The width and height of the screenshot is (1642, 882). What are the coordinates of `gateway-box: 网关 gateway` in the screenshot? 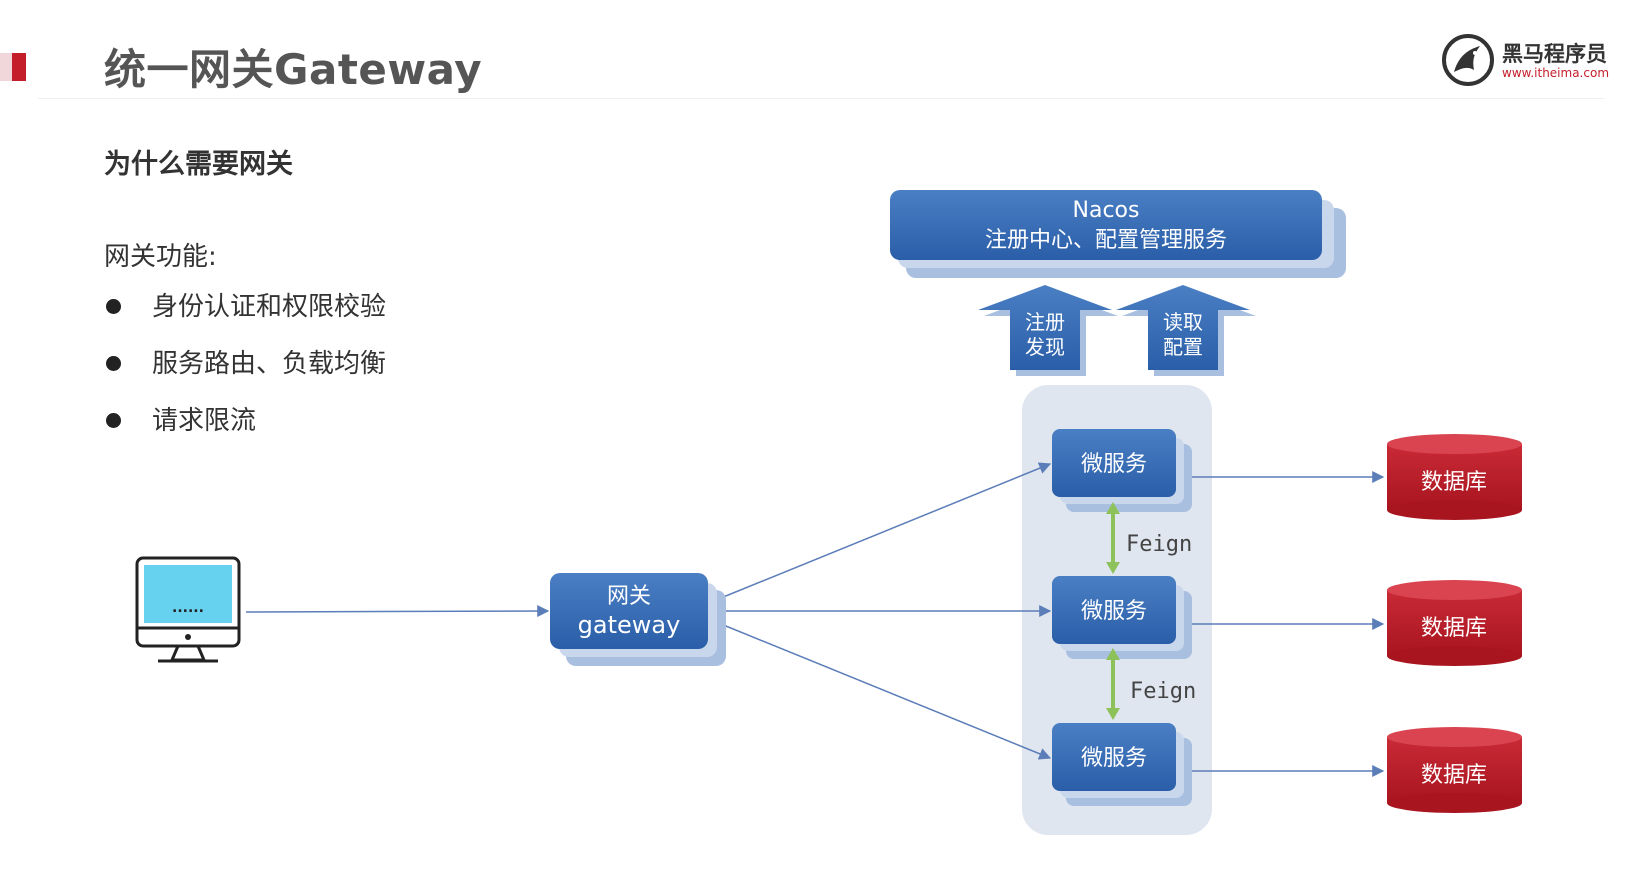 It's located at (638, 619).